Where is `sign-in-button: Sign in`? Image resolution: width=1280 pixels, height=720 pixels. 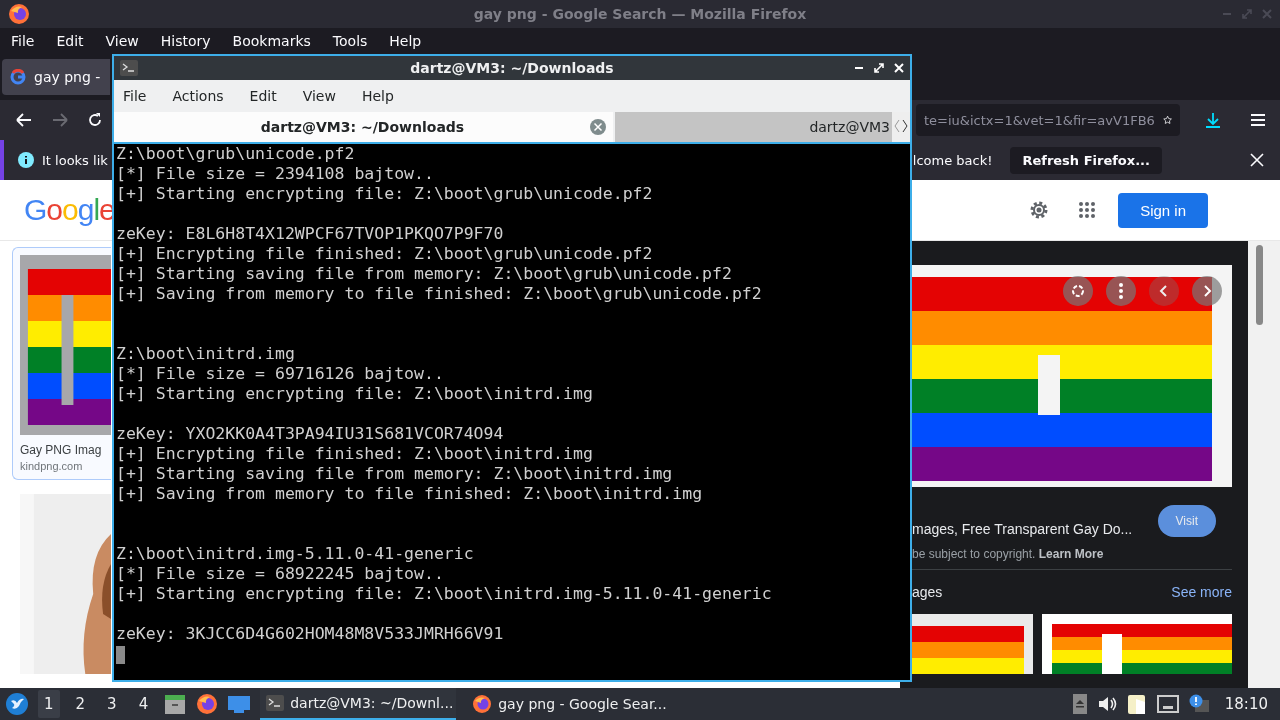
sign-in-button: Sign in is located at coordinates (1163, 210).